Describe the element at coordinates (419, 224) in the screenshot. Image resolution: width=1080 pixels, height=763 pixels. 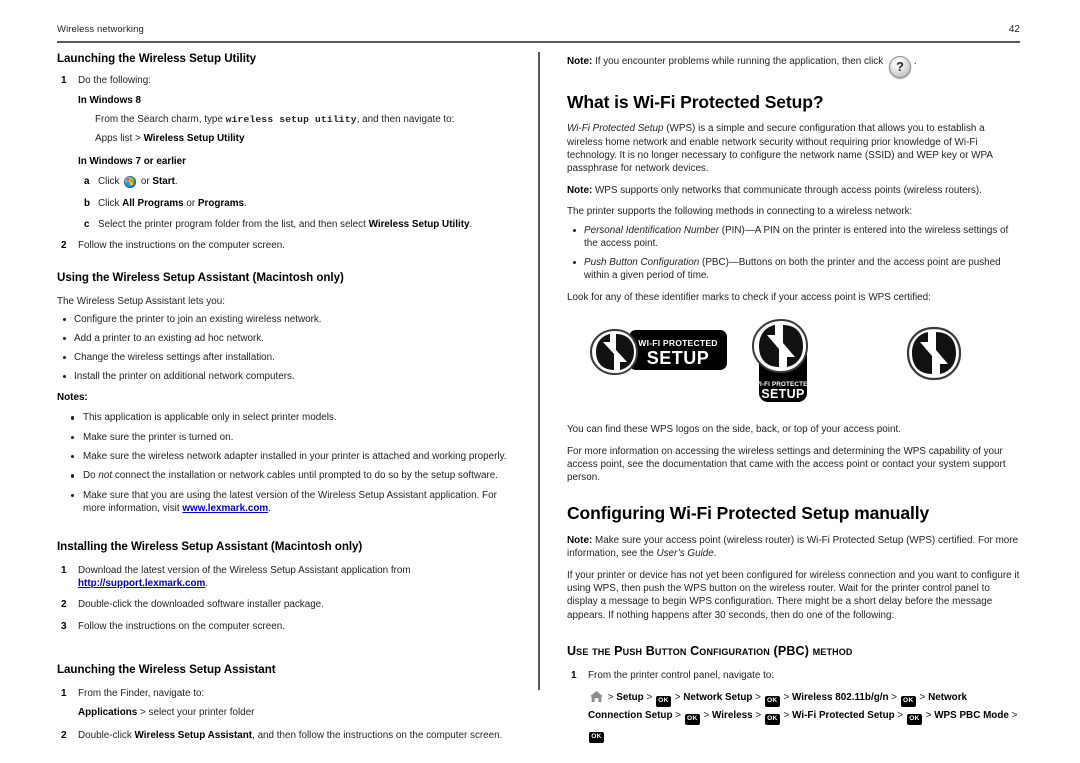
I see `substep-c-bold: Wireless Setup Utility` at that location.